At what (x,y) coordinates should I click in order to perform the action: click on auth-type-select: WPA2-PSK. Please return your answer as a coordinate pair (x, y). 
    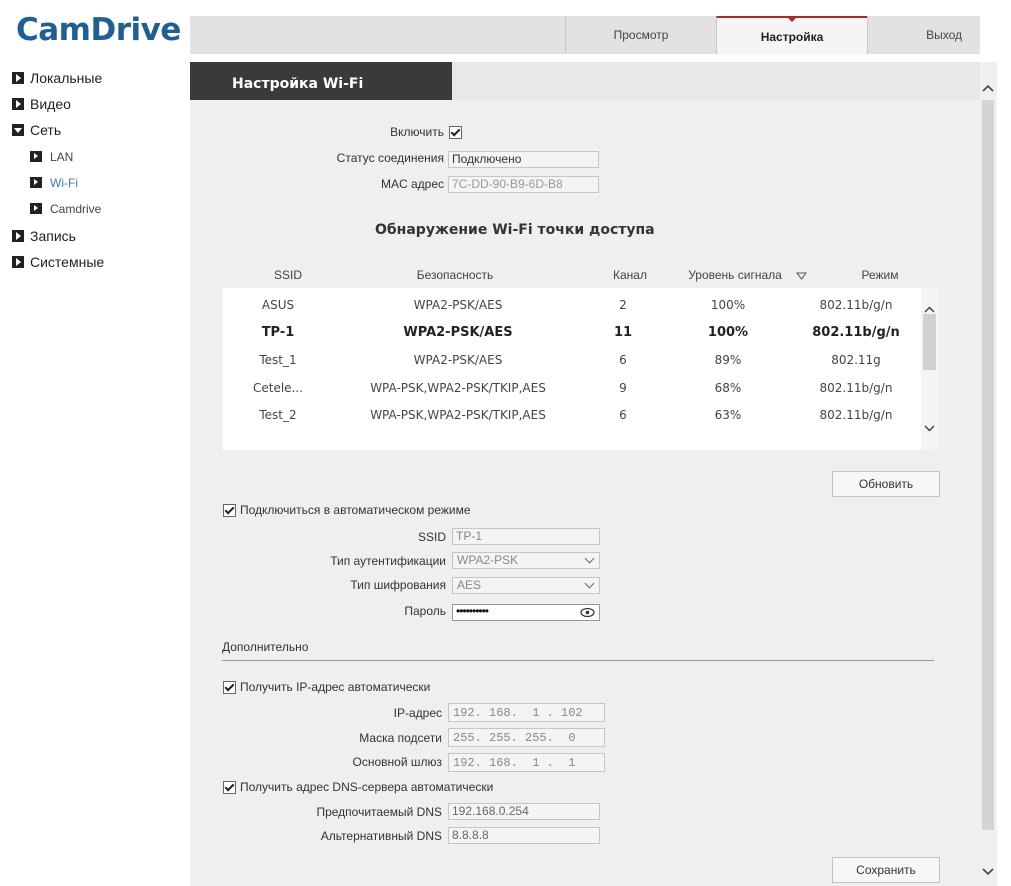
    Looking at the image, I should click on (526, 560).